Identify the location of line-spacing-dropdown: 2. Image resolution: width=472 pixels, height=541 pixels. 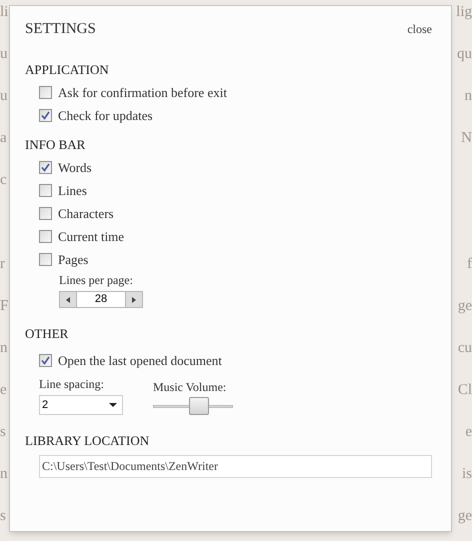
(81, 405).